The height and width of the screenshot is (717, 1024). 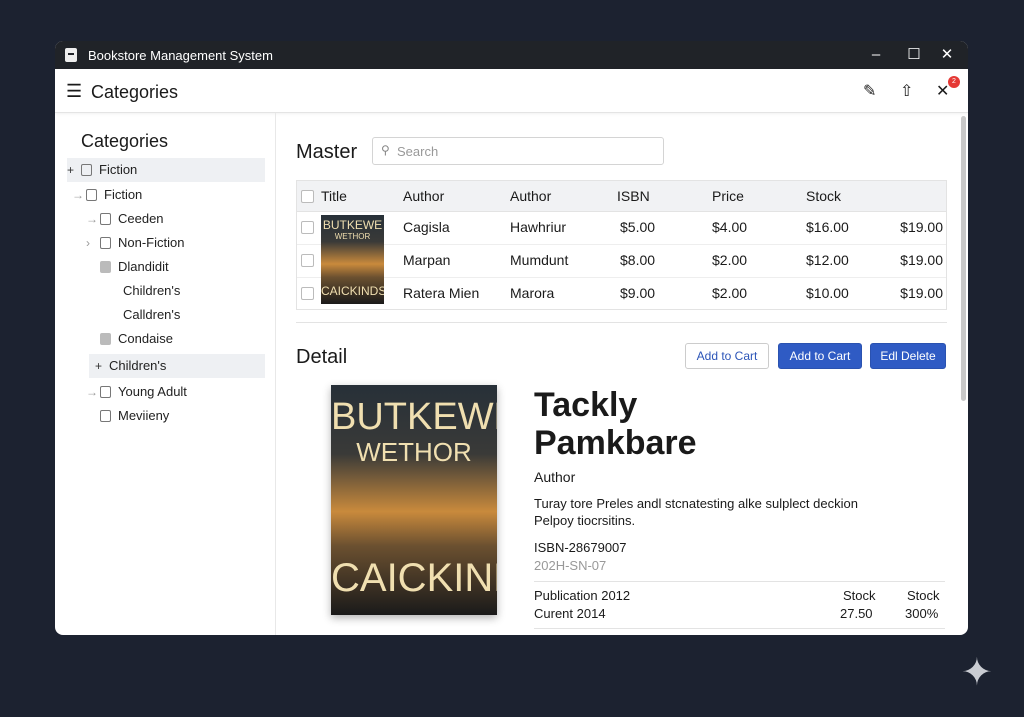 What do you see at coordinates (151, 315) in the screenshot?
I see `tree-item: Calldren's` at bounding box center [151, 315].